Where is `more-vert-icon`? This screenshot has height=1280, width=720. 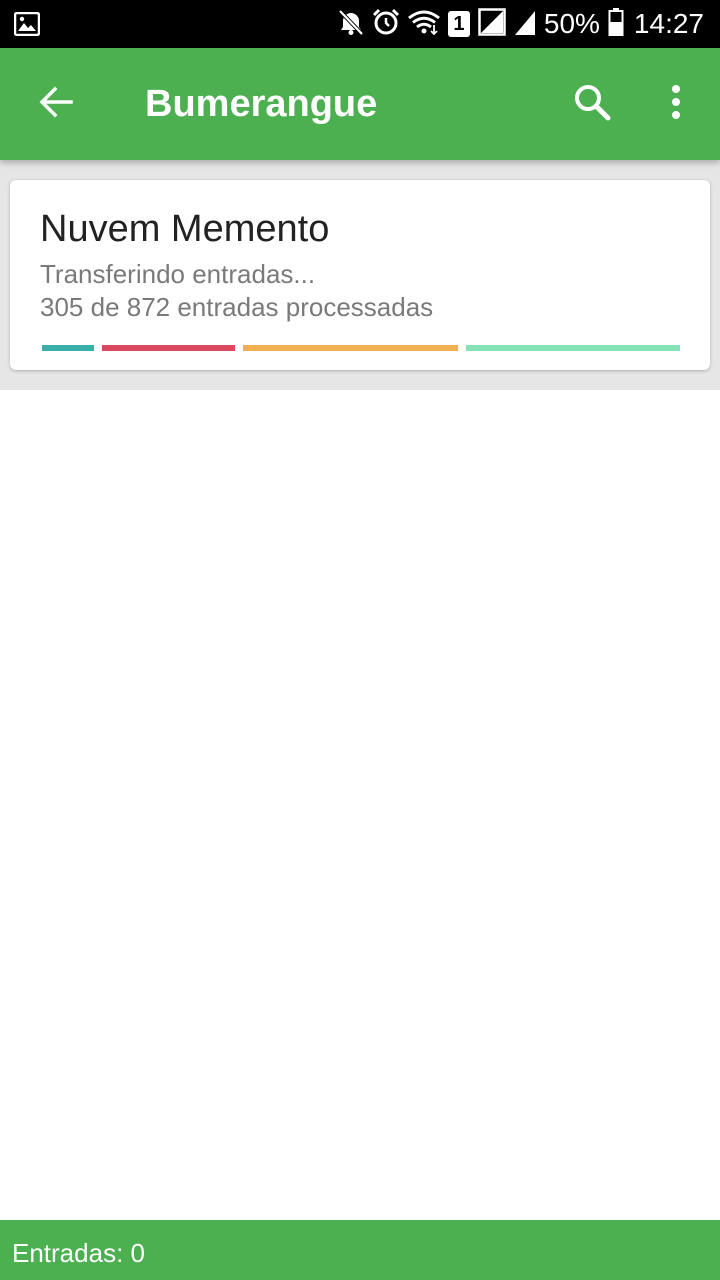 more-vert-icon is located at coordinates (676, 104).